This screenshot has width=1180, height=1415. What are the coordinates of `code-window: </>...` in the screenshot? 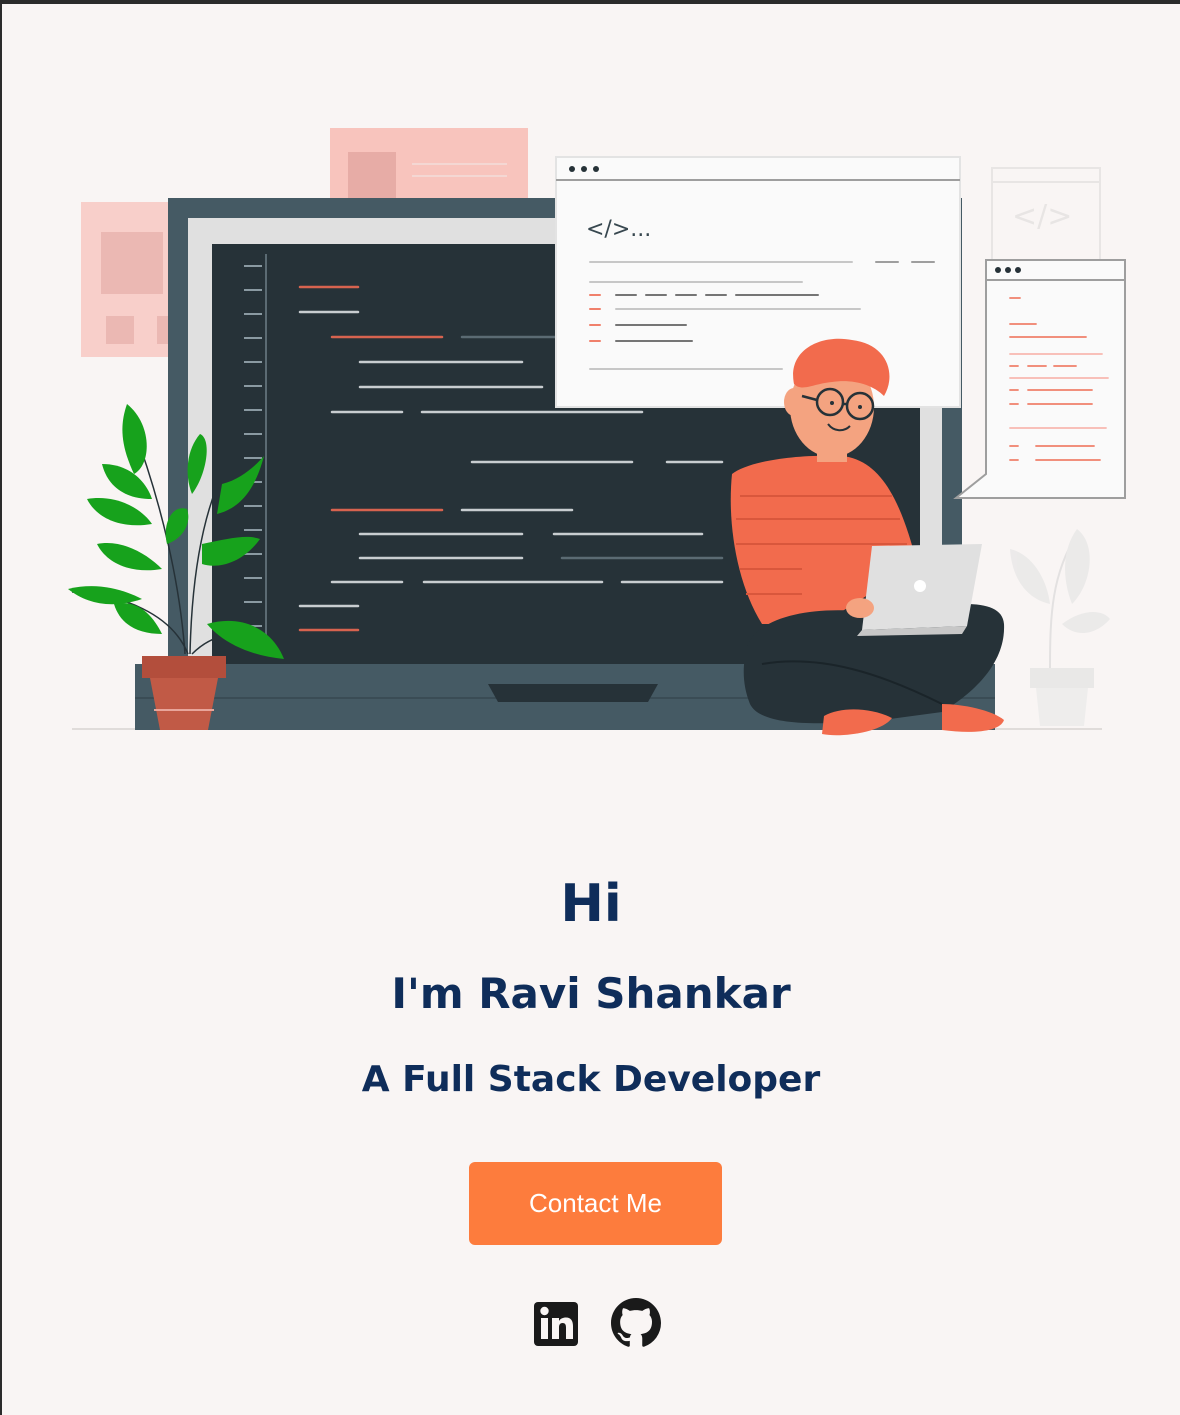 It's located at (758, 282).